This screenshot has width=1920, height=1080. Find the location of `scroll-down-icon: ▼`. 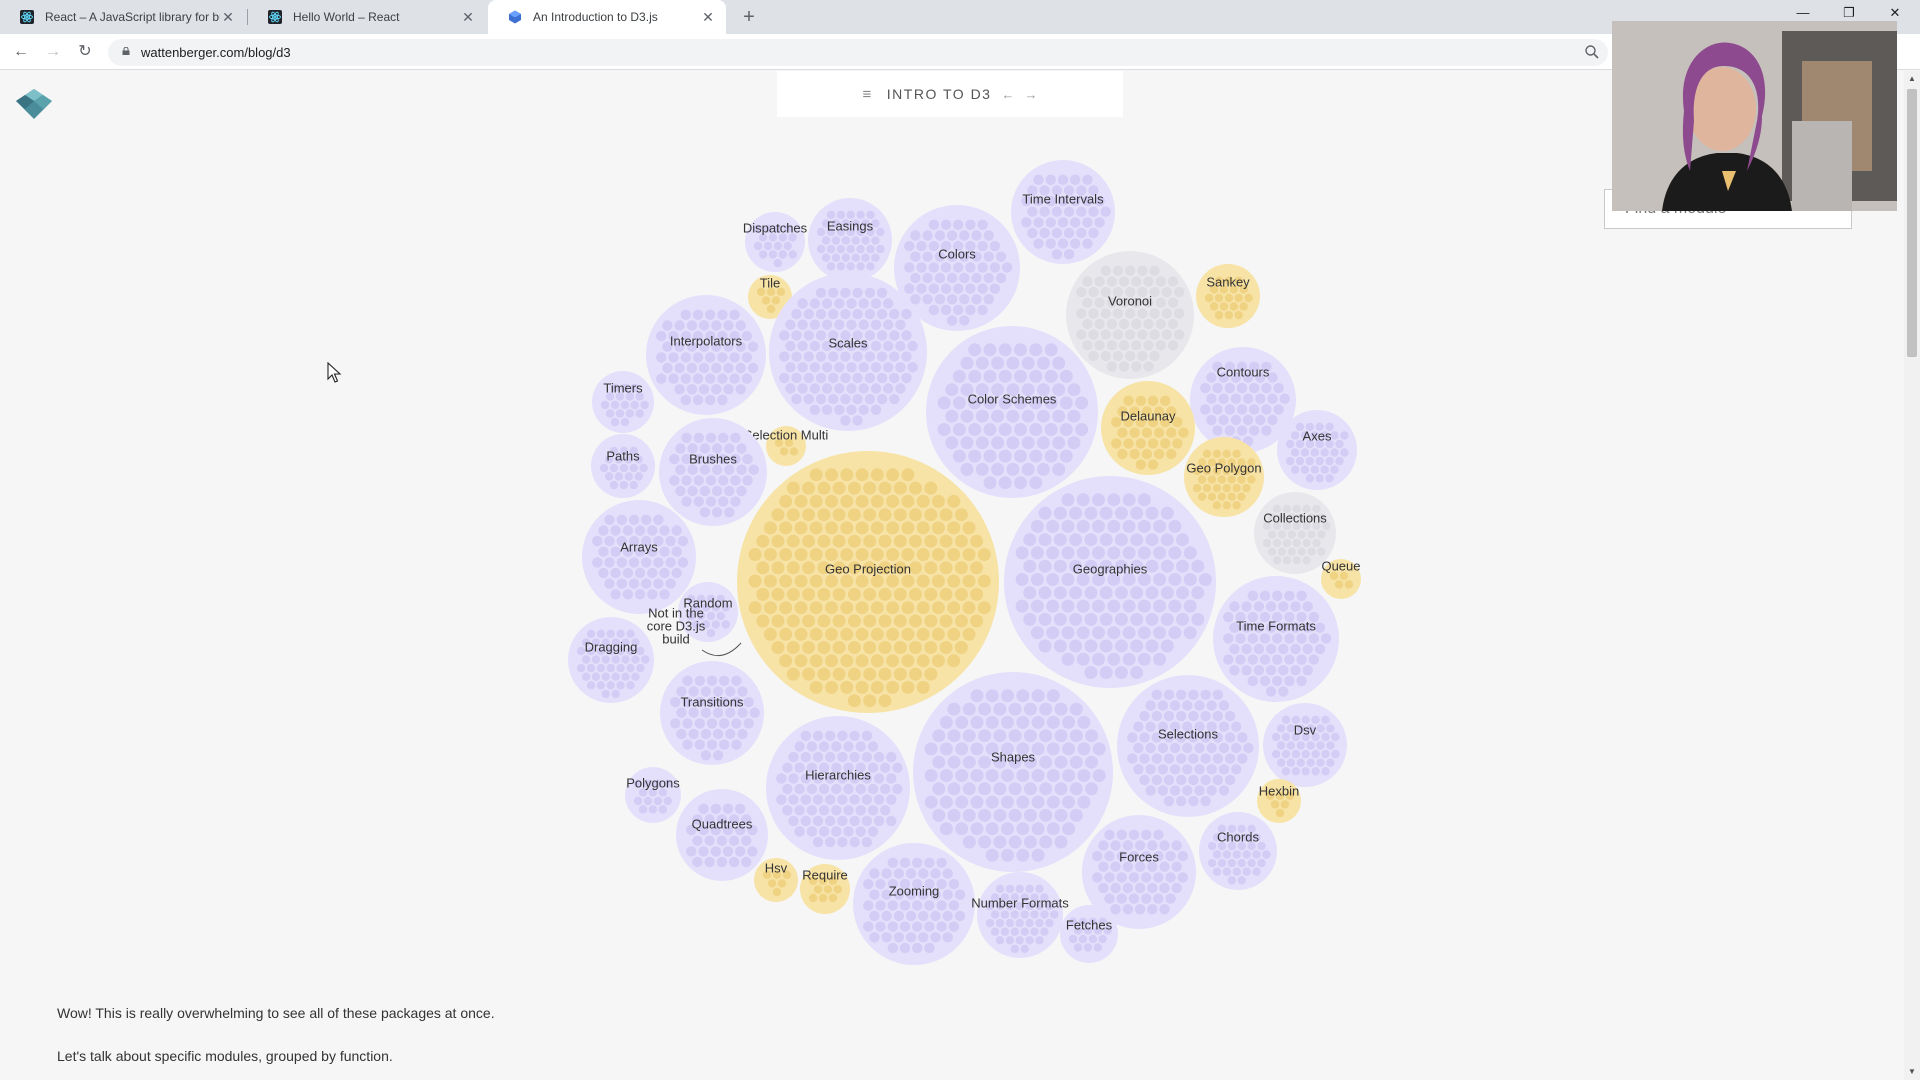

scroll-down-icon: ▼ is located at coordinates (1912, 1072).